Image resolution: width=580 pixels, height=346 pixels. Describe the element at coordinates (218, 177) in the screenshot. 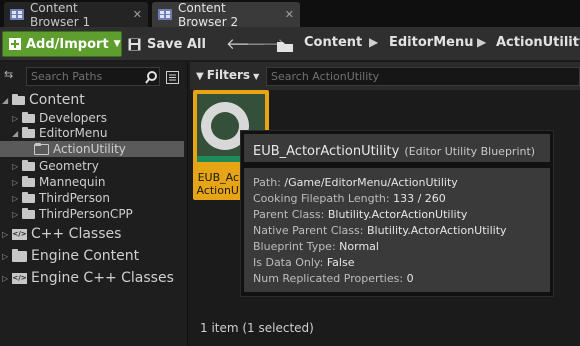

I see `asset-name-line1: EUB_Ac` at that location.